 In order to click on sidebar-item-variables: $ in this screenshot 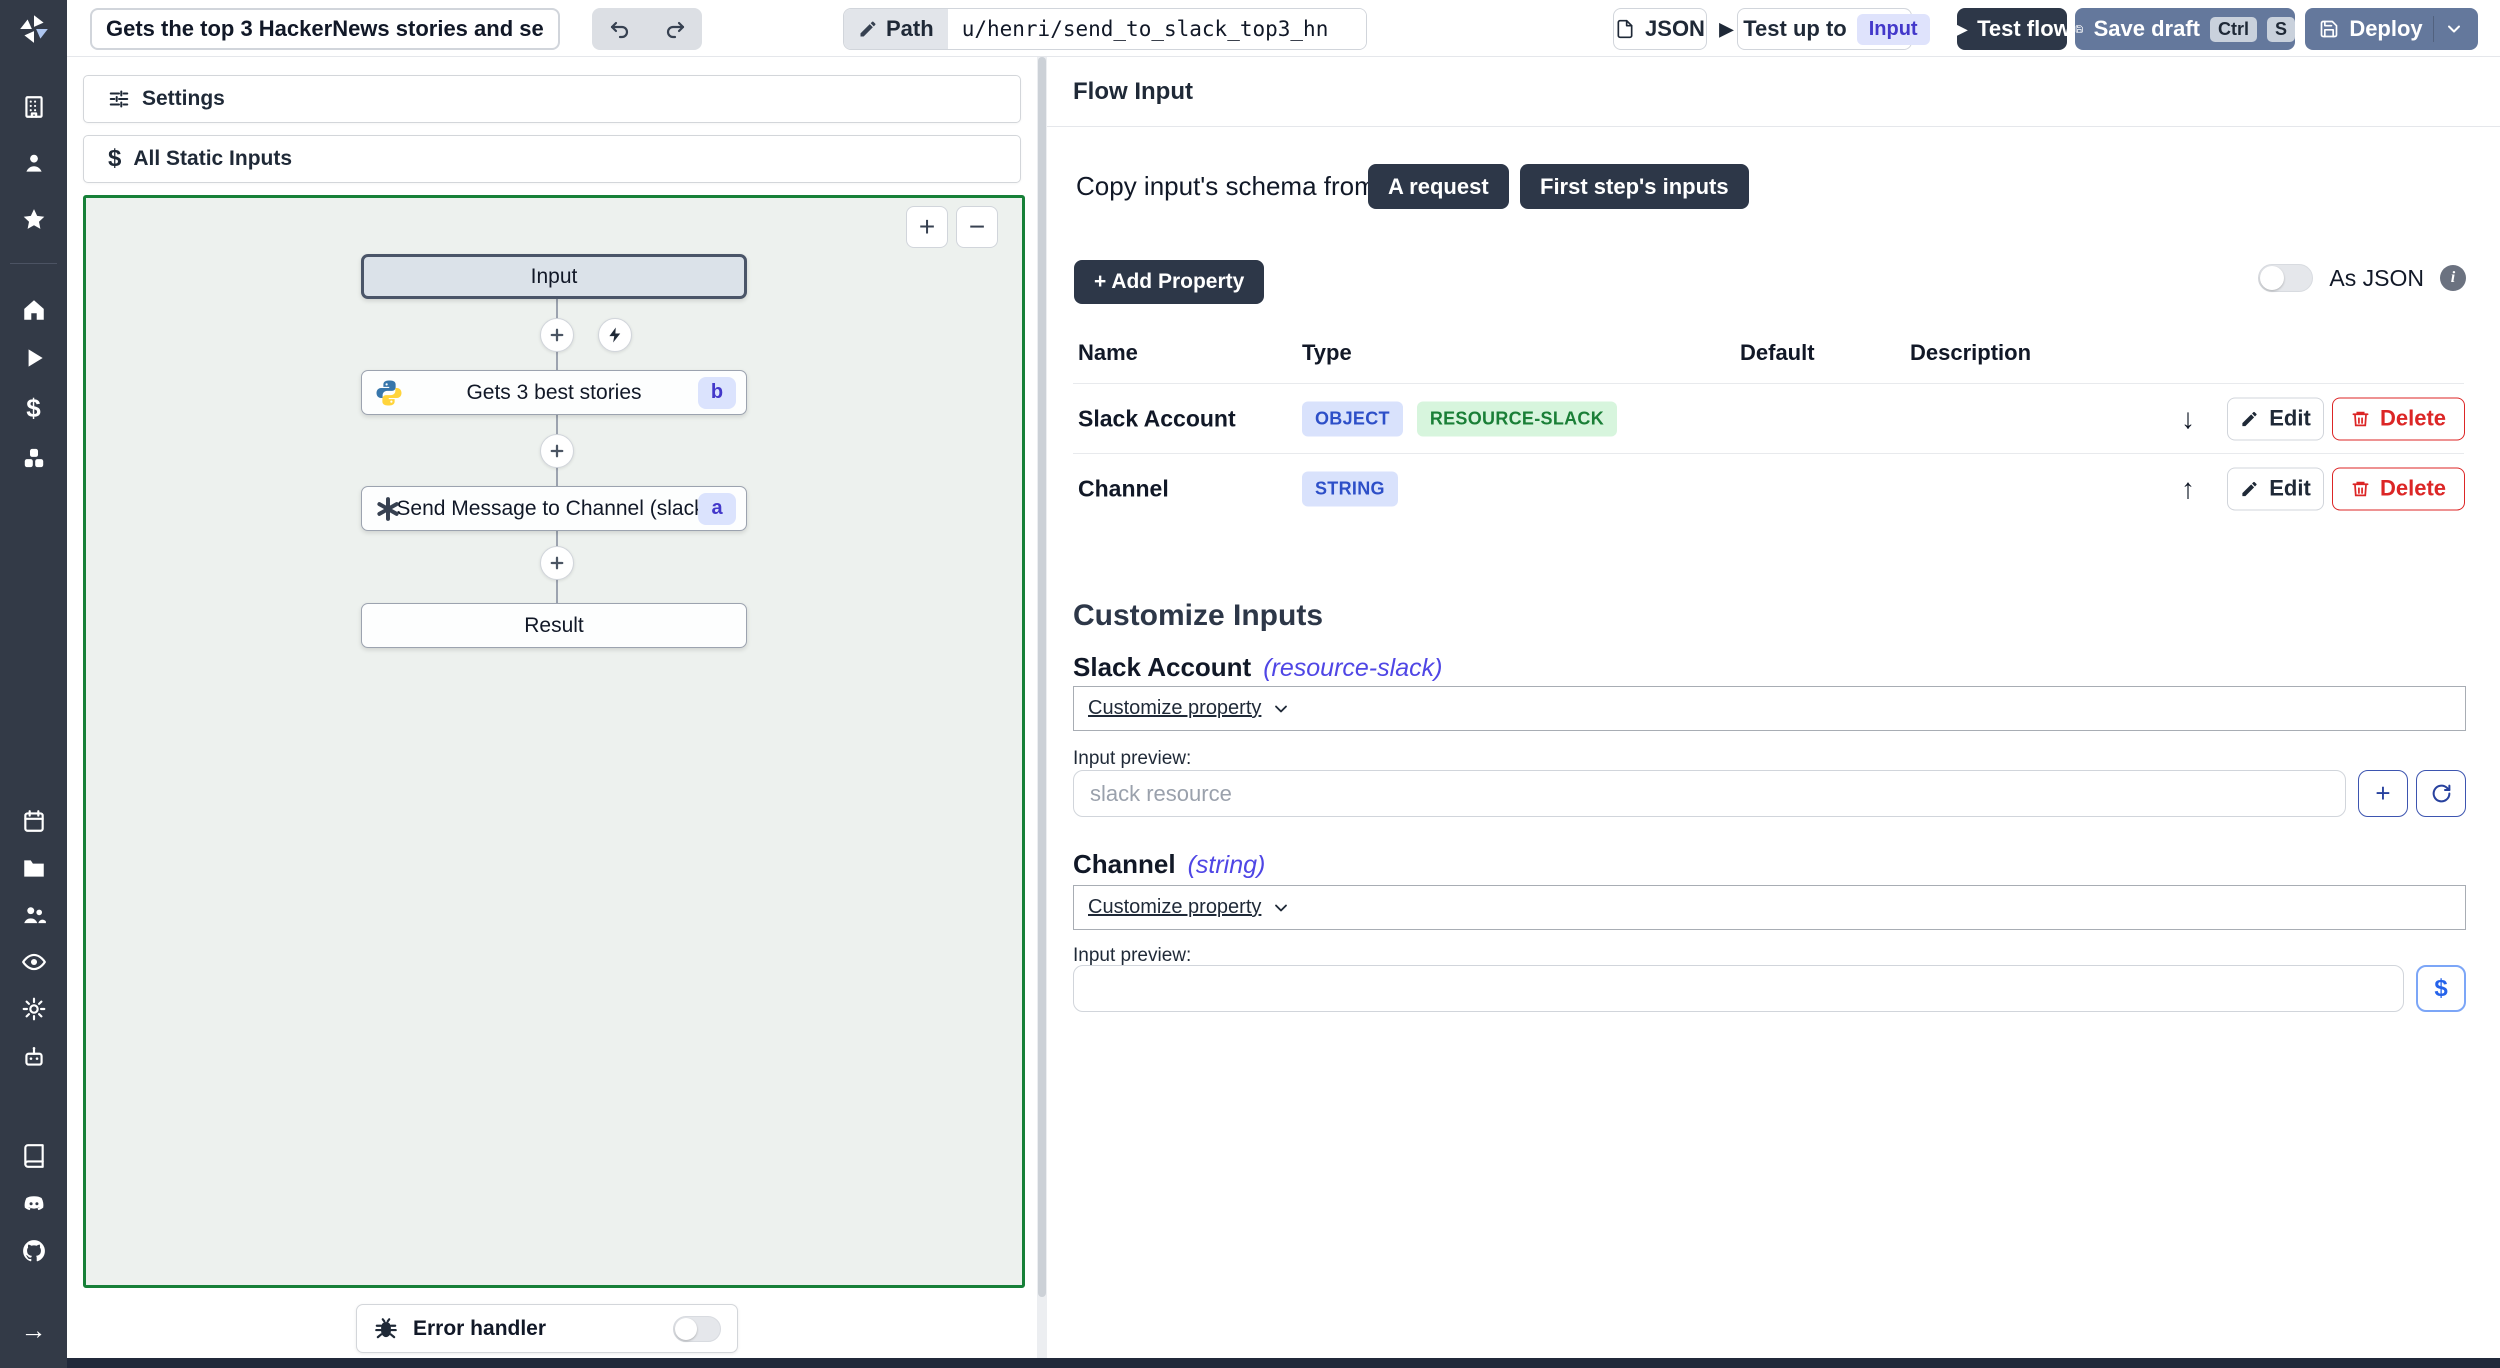, I will do `click(33, 408)`.